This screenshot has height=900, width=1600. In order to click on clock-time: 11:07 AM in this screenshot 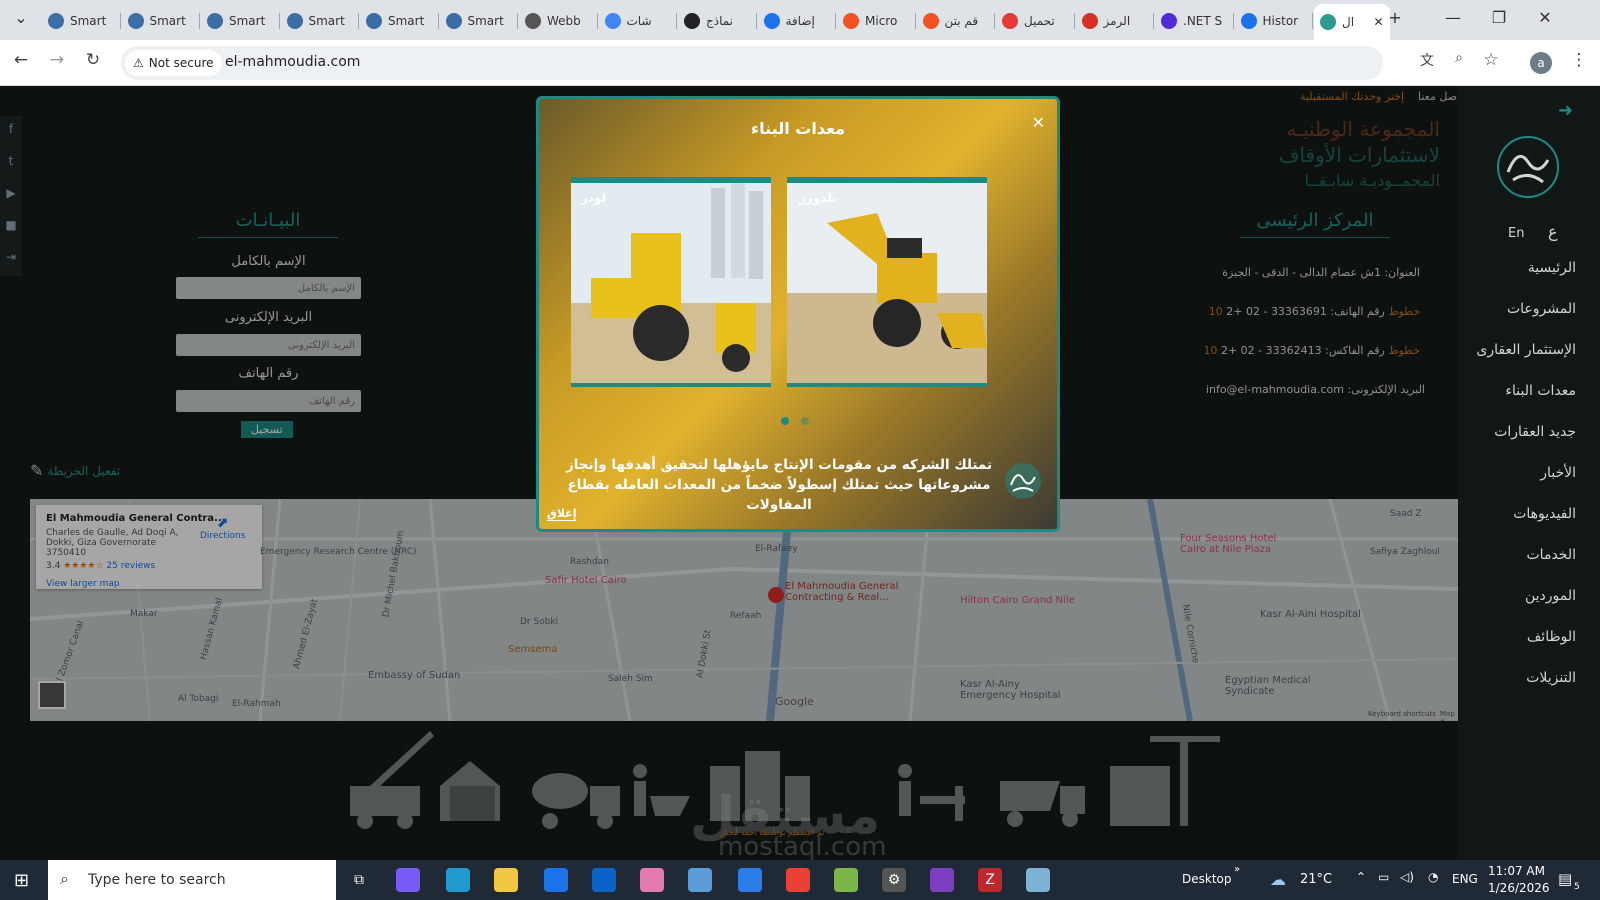, I will do `click(1516, 871)`.